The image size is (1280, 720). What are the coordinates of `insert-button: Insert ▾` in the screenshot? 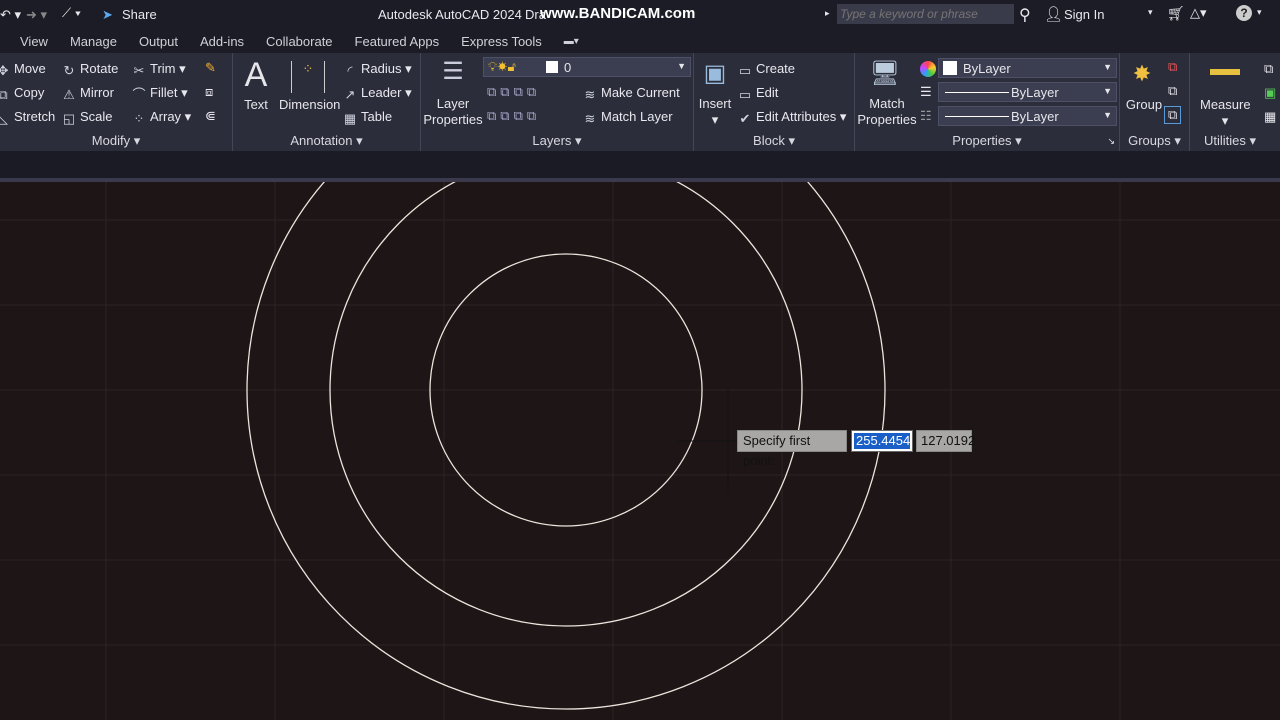 It's located at (715, 112).